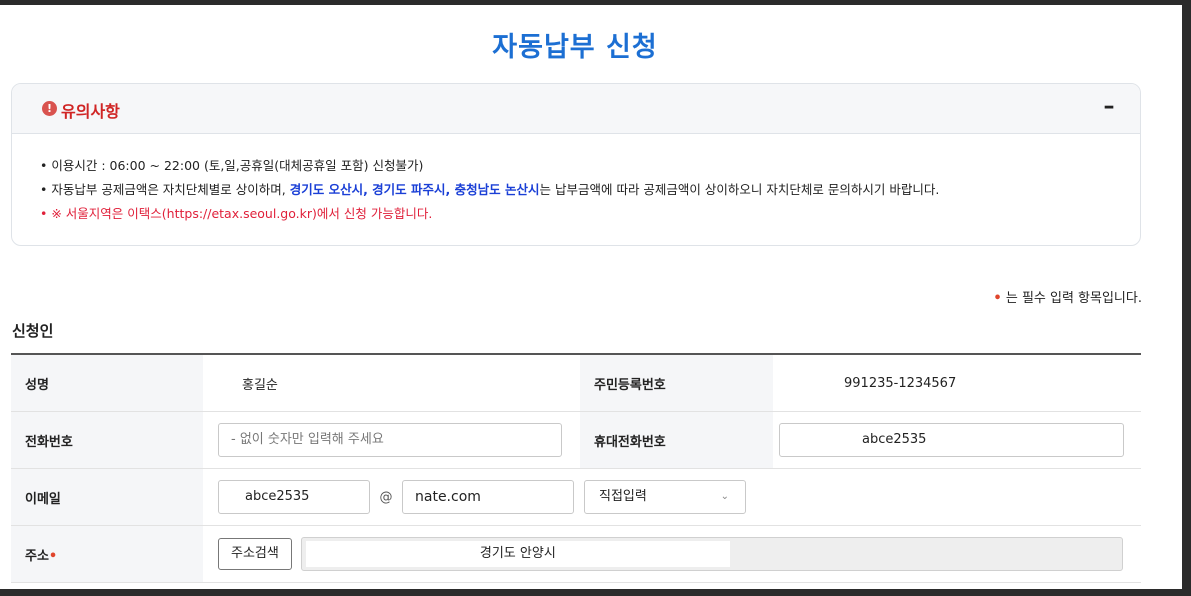 The height and width of the screenshot is (596, 1191). I want to click on mobile-cell: abce2535, so click(957, 440).